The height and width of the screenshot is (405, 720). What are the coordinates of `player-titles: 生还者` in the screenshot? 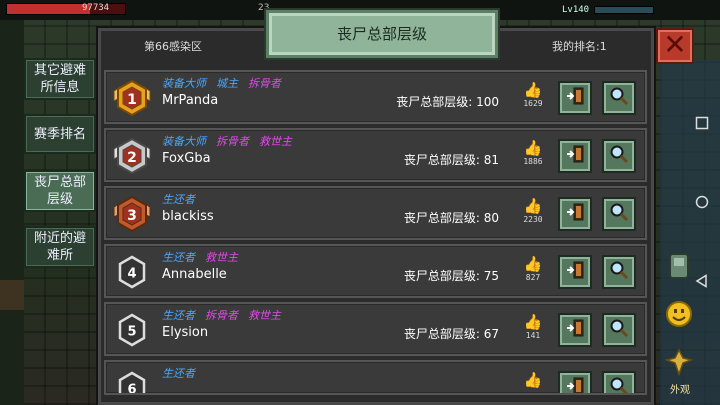 It's located at (183, 199).